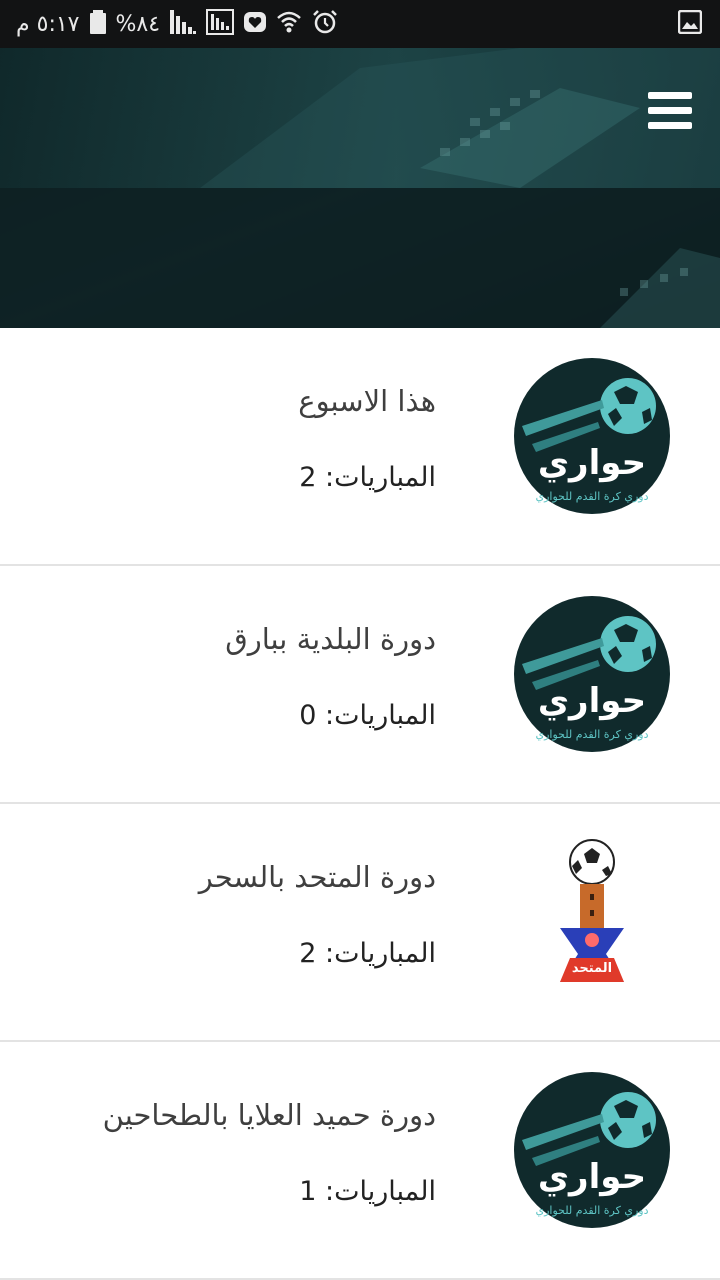 The width and height of the screenshot is (720, 1280). What do you see at coordinates (671, 112) in the screenshot?
I see `hamburger-menu-icon` at bounding box center [671, 112].